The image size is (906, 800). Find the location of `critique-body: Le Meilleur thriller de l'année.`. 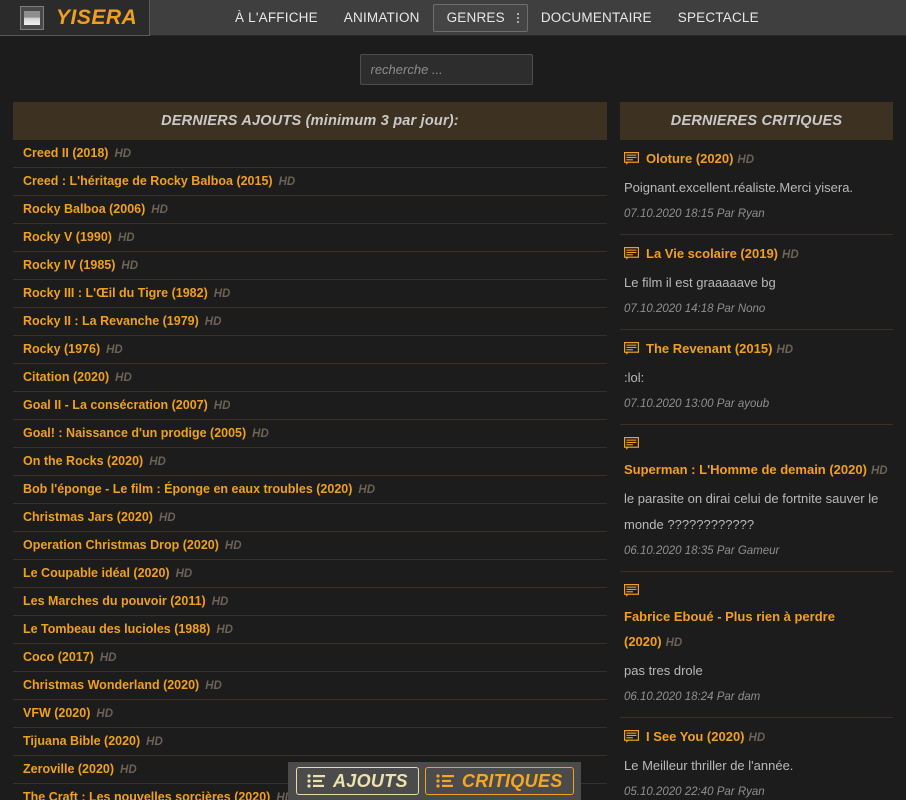

critique-body: Le Meilleur thriller de l'année. is located at coordinates (709, 765).